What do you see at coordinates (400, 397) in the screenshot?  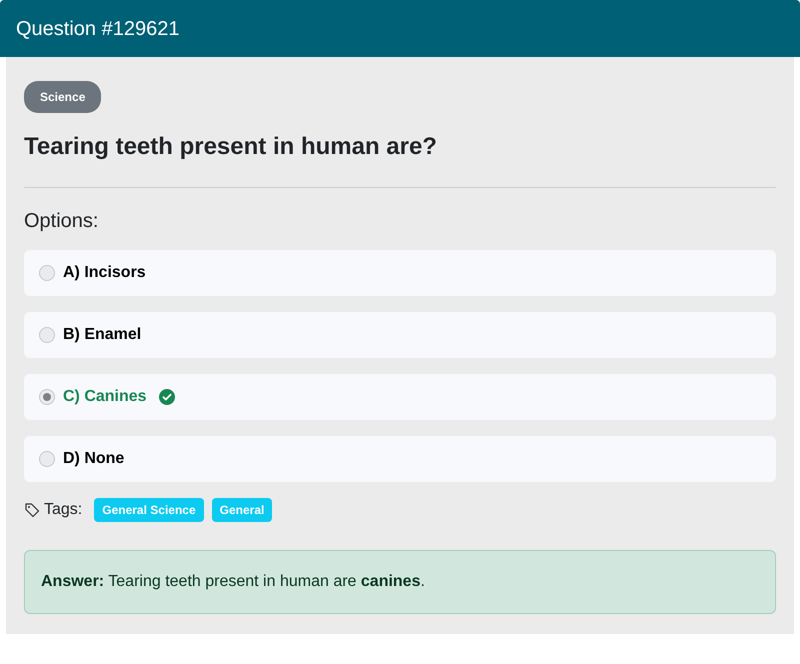 I see `option-row: C) Canines` at bounding box center [400, 397].